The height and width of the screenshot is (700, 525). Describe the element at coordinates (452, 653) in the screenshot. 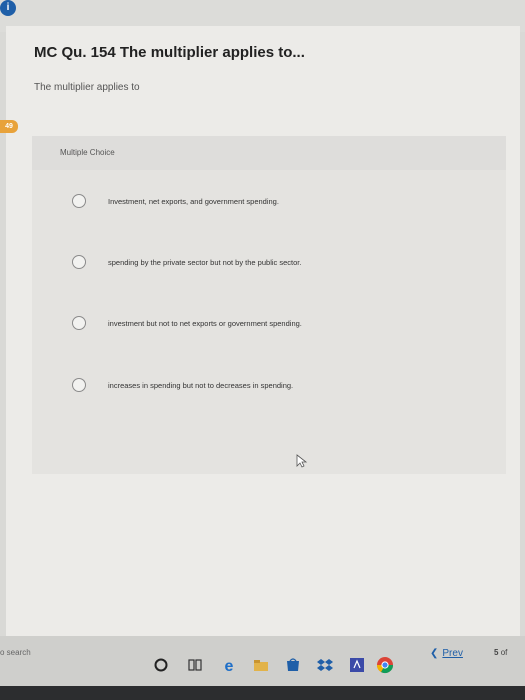

I see `prev-button-label: Prev` at that location.